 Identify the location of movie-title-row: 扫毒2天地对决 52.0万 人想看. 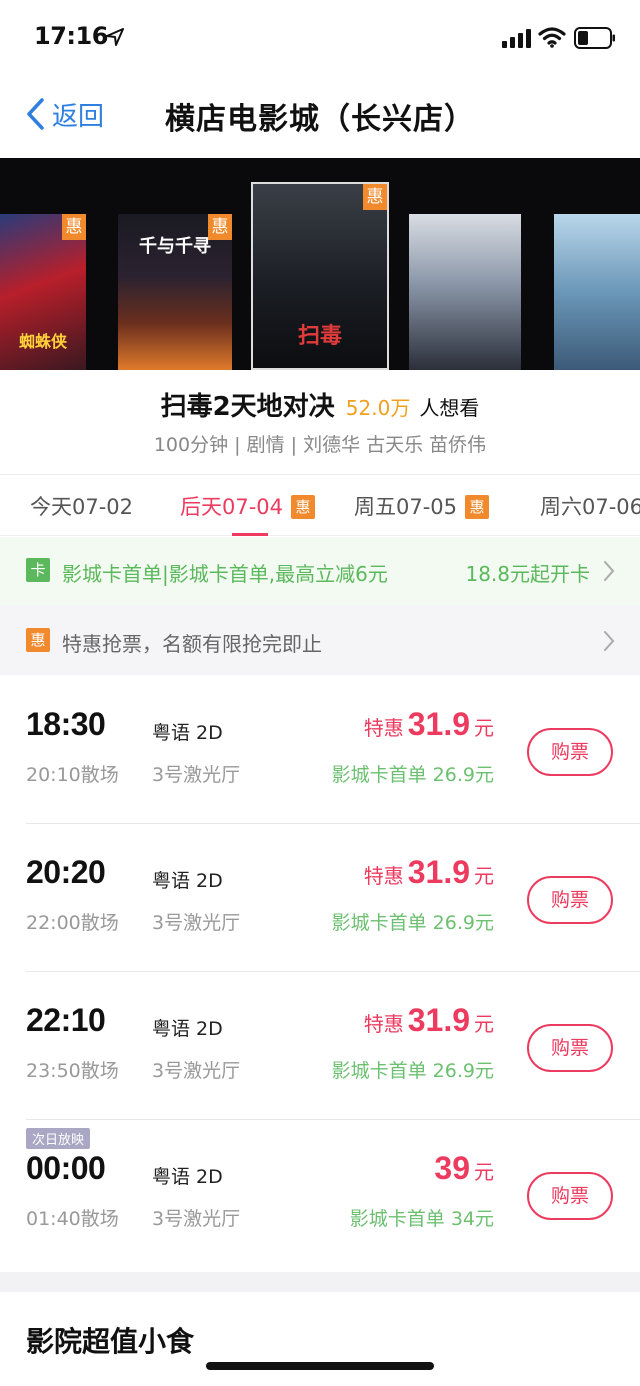
(320, 404).